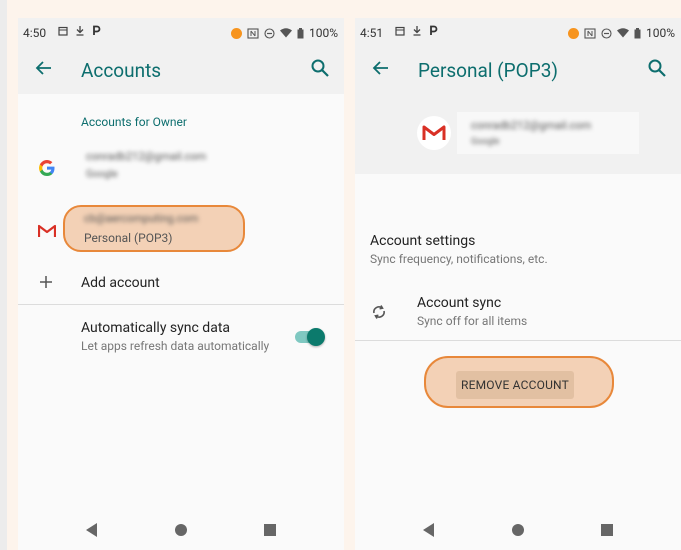  Describe the element at coordinates (46, 282) in the screenshot. I see `plus-icon` at that location.